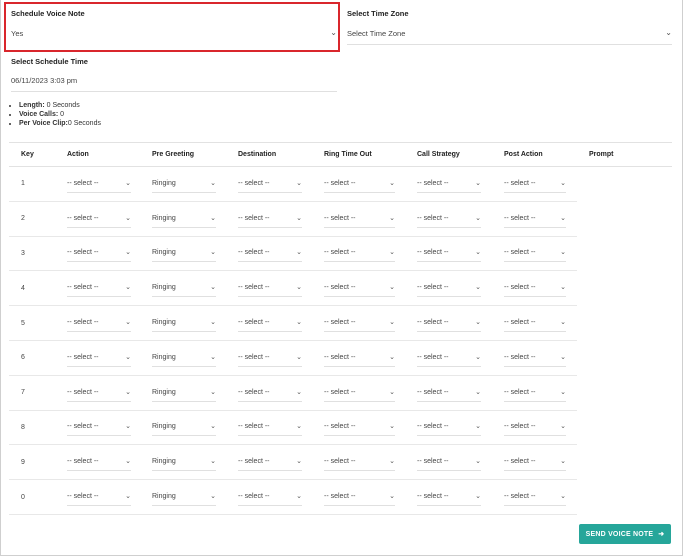 This screenshot has height=556, width=683. I want to click on send-voice-note-button: SEND VOICE NOTE ➜, so click(625, 534).